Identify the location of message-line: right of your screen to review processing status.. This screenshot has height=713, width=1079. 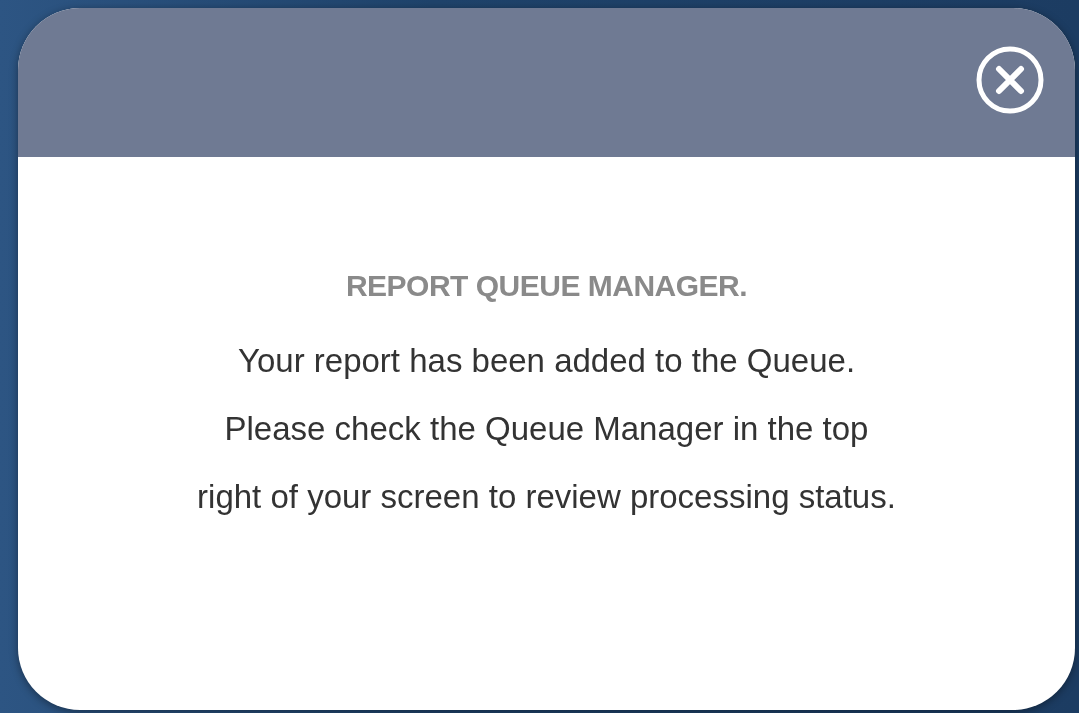
(546, 497).